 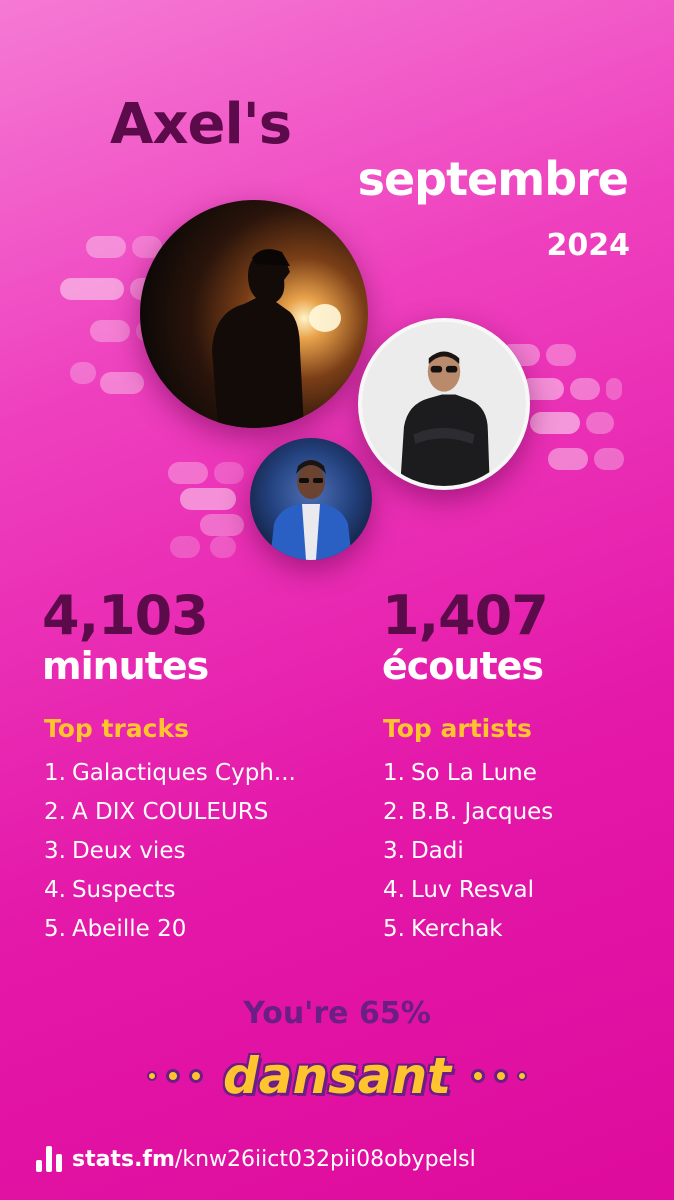 I want to click on silhouette-graphic, so click(x=276, y=338).